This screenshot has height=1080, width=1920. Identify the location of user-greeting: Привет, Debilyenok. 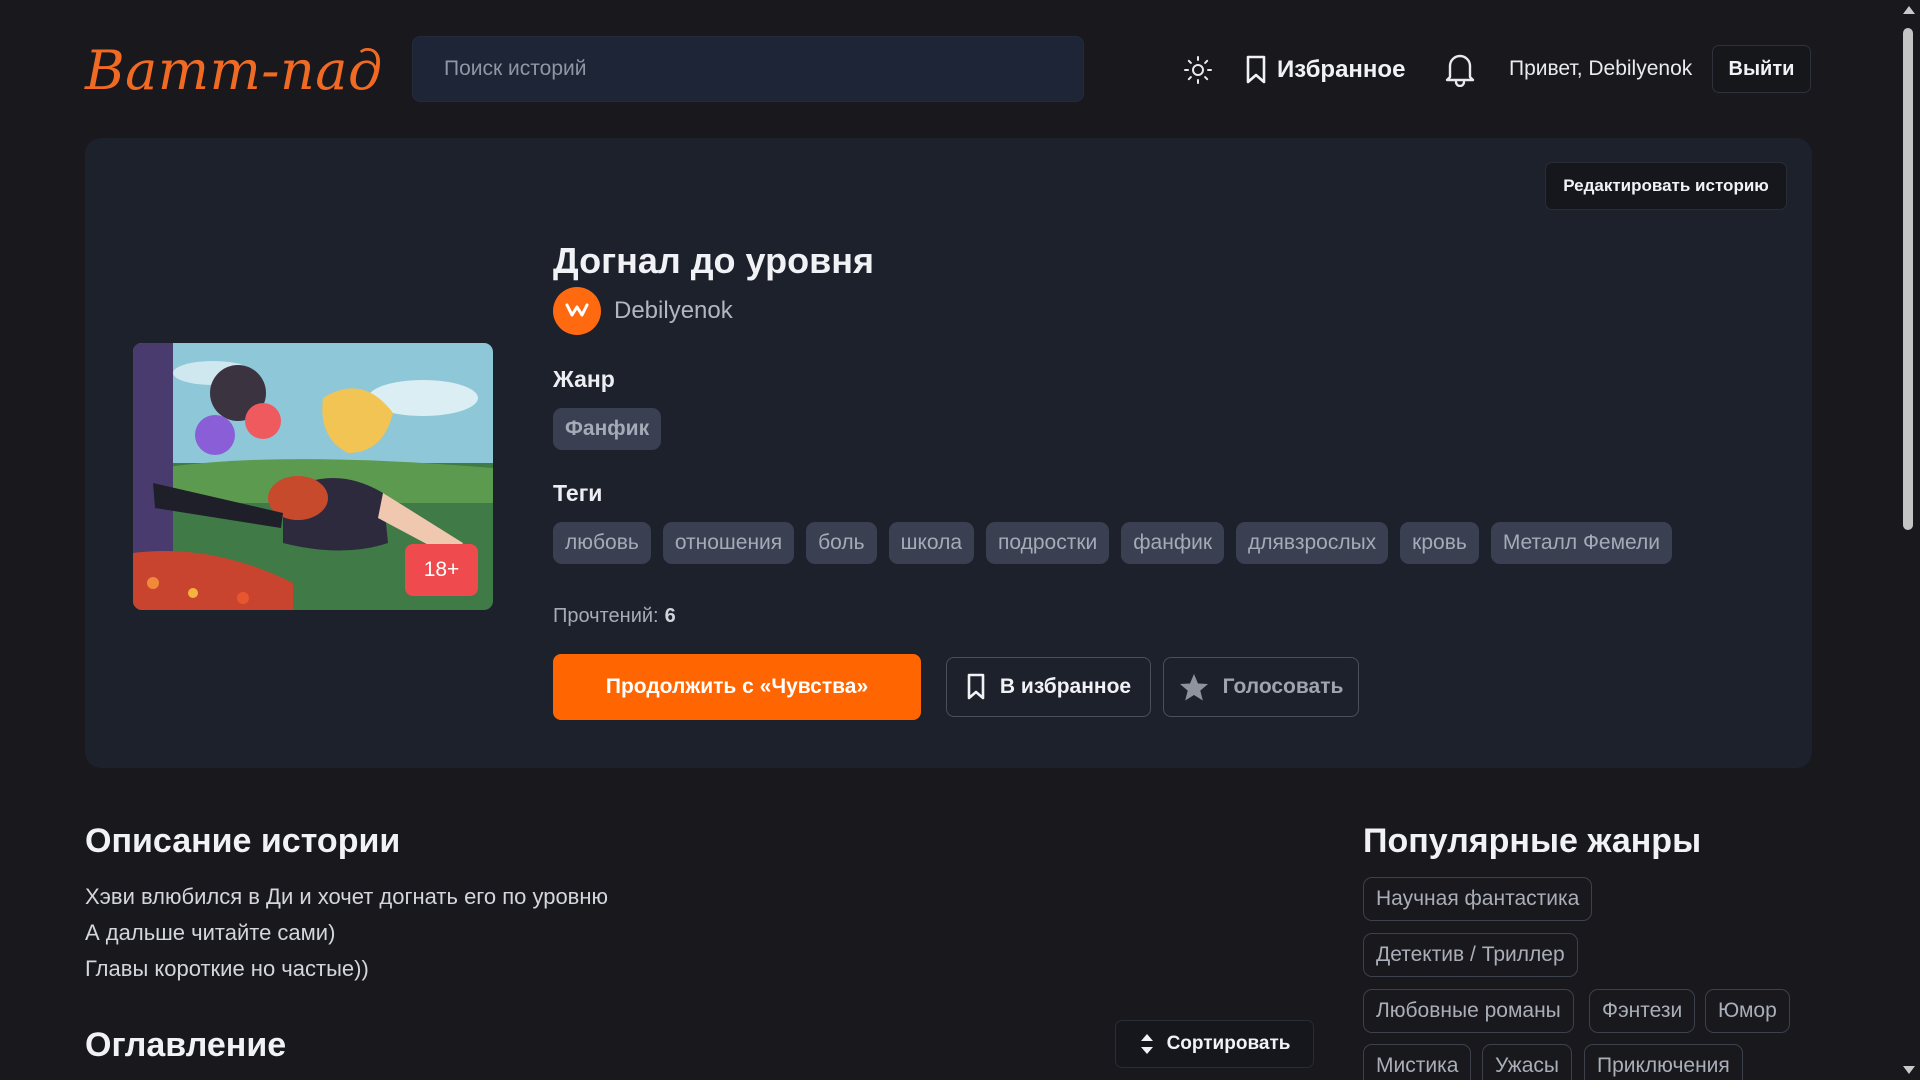
(1601, 68).